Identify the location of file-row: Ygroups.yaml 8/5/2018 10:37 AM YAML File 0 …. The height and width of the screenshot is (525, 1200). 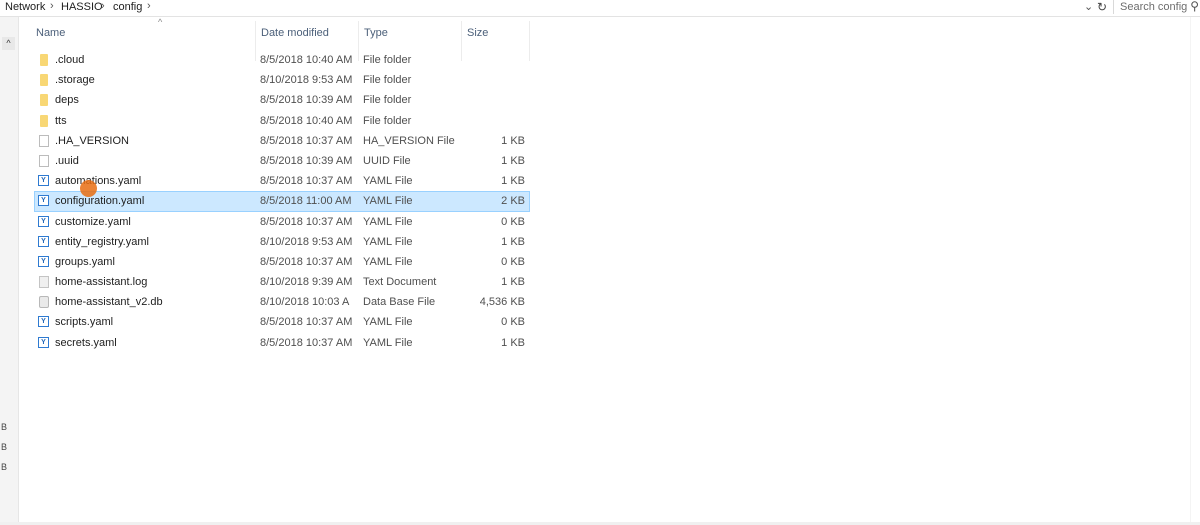
(282, 262).